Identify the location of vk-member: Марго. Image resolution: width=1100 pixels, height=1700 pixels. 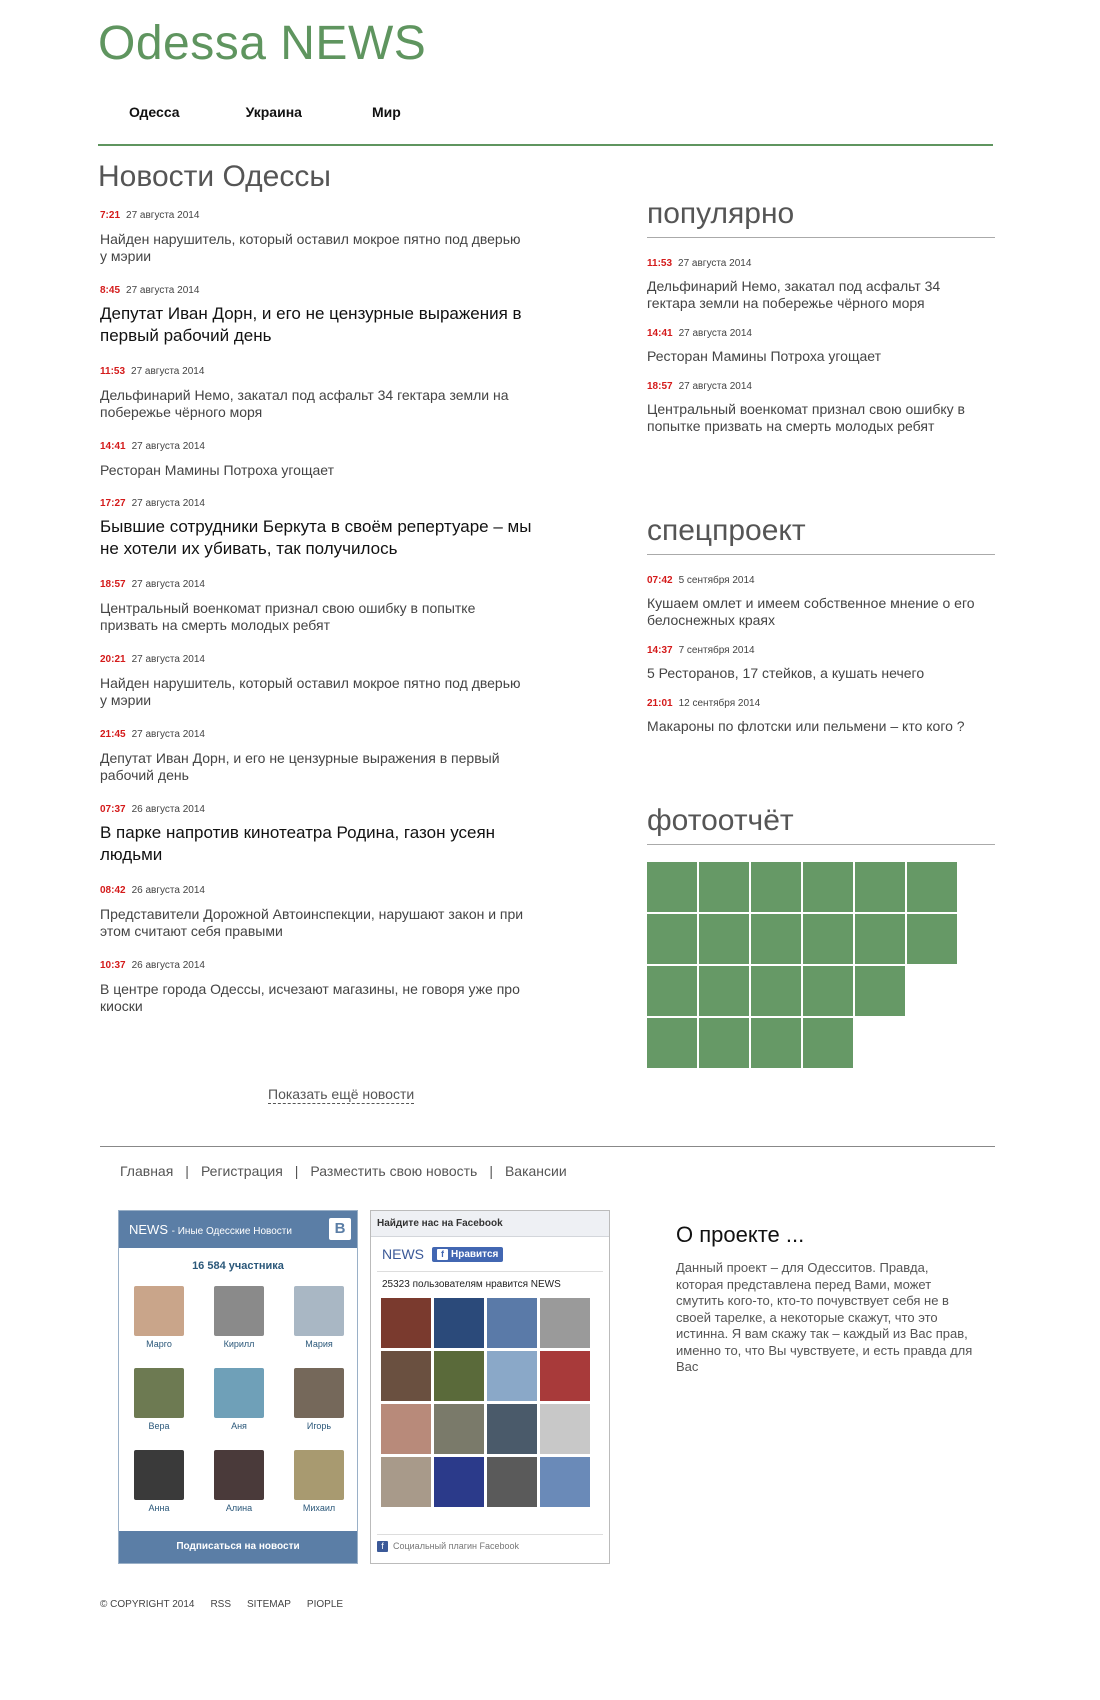
(159, 1317).